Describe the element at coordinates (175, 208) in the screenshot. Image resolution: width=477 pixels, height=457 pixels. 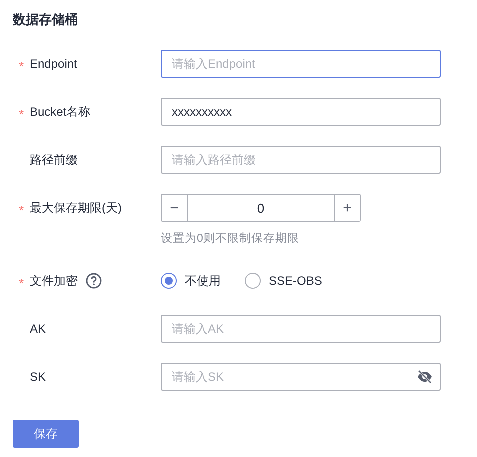
I see `minus-button: −` at that location.